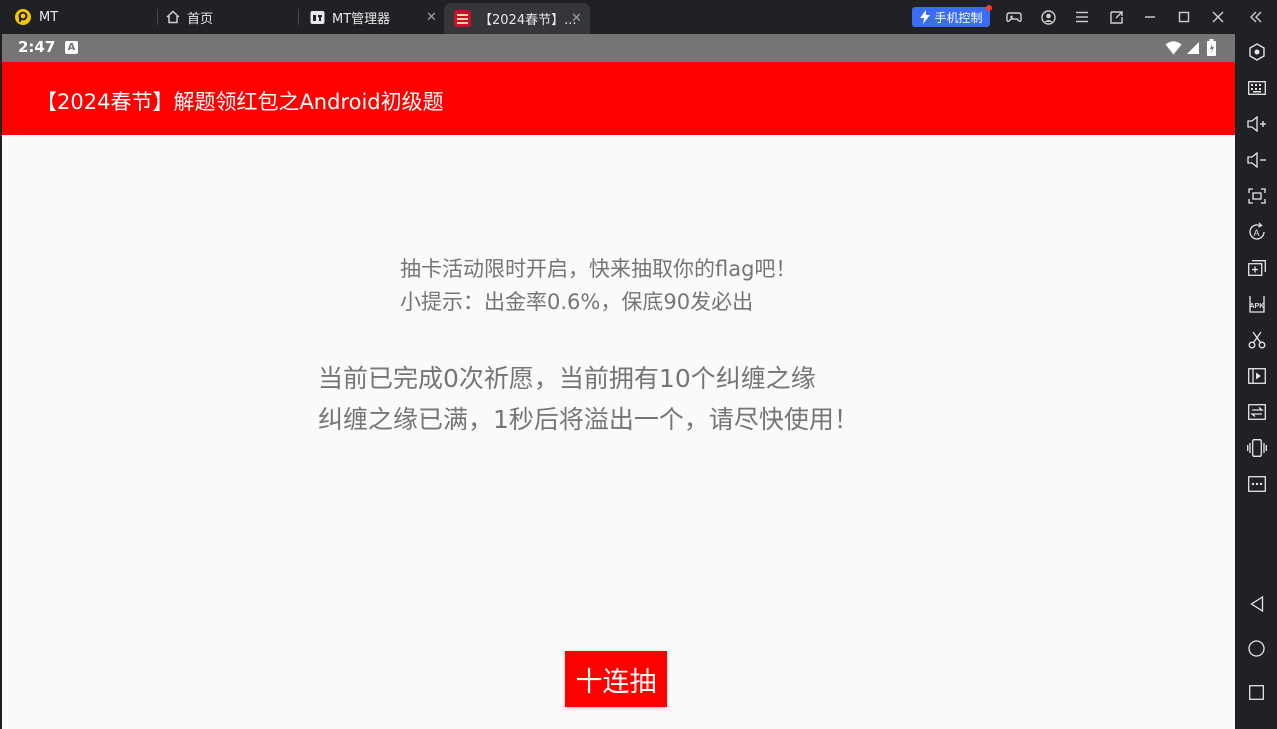 The width and height of the screenshot is (1277, 729). I want to click on more-icon, so click(1256, 484).